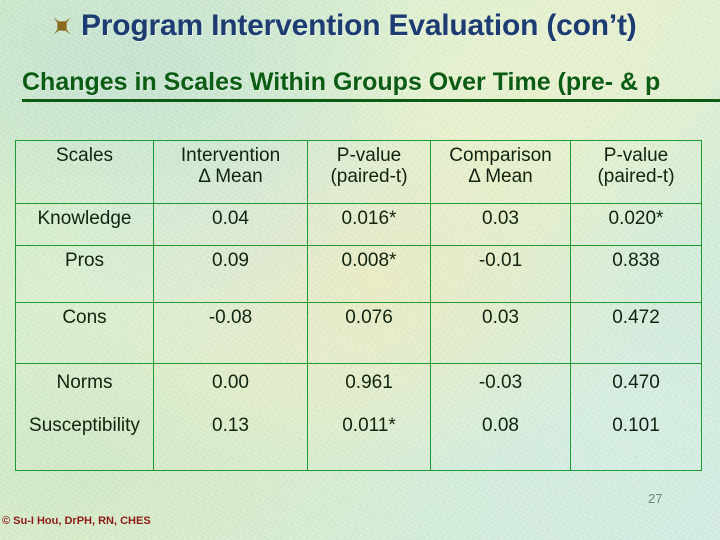 This screenshot has width=720, height=540. What do you see at coordinates (62, 26) in the screenshot?
I see `maltese-cross-bullet-icon` at bounding box center [62, 26].